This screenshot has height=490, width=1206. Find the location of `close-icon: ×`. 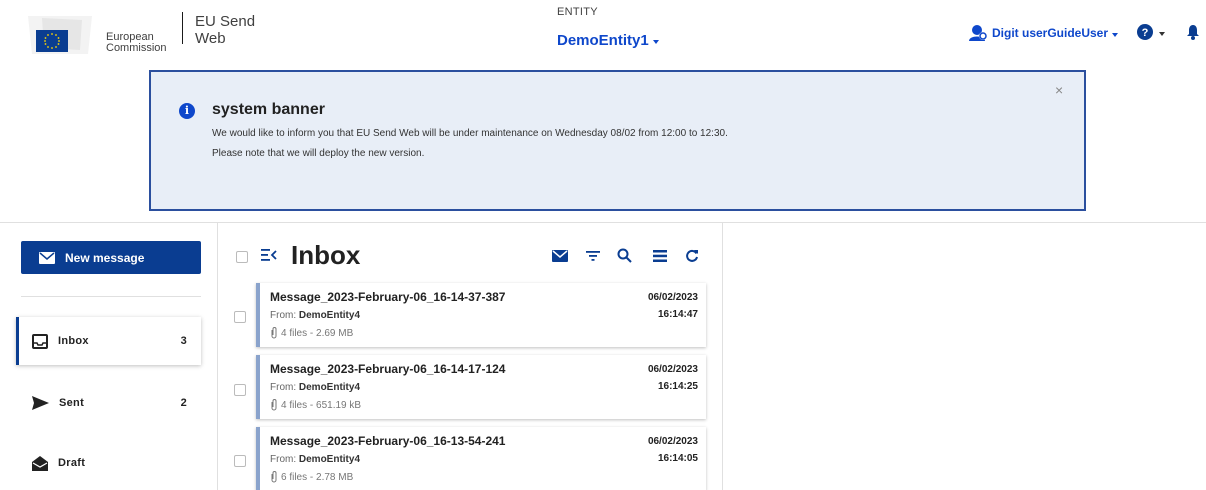

close-icon: × is located at coordinates (1059, 90).